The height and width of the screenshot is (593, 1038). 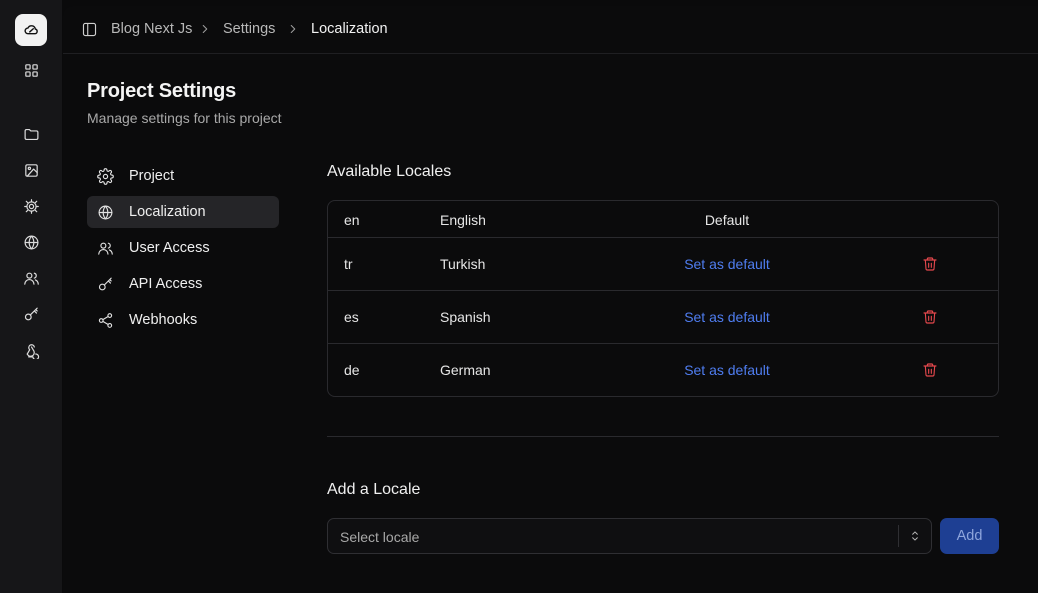 I want to click on page-subtitle: Manage settings for this project, so click(x=184, y=118).